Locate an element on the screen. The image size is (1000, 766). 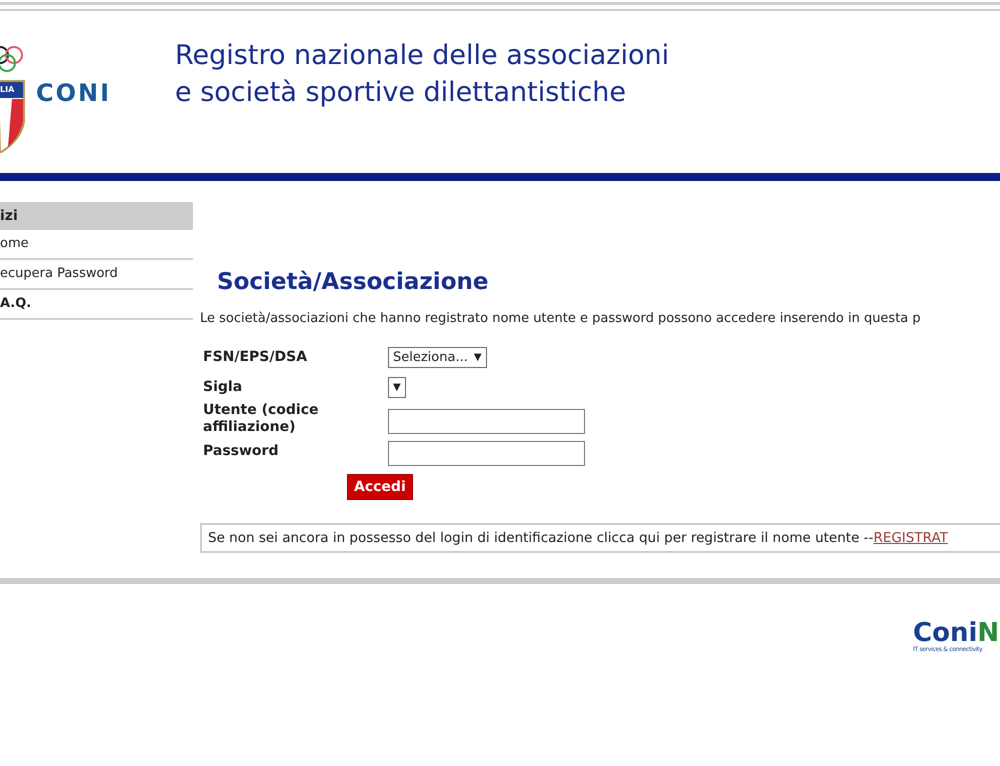
field-label: Utente (codice affiliazione) is located at coordinates (261, 419).